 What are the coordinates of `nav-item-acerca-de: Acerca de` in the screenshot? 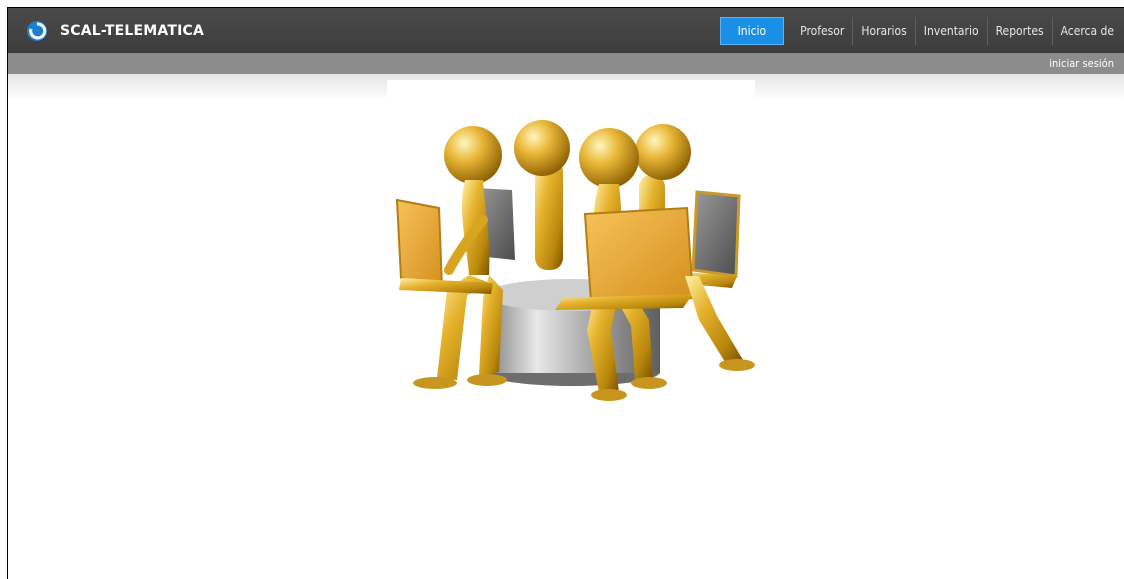 It's located at (1086, 31).